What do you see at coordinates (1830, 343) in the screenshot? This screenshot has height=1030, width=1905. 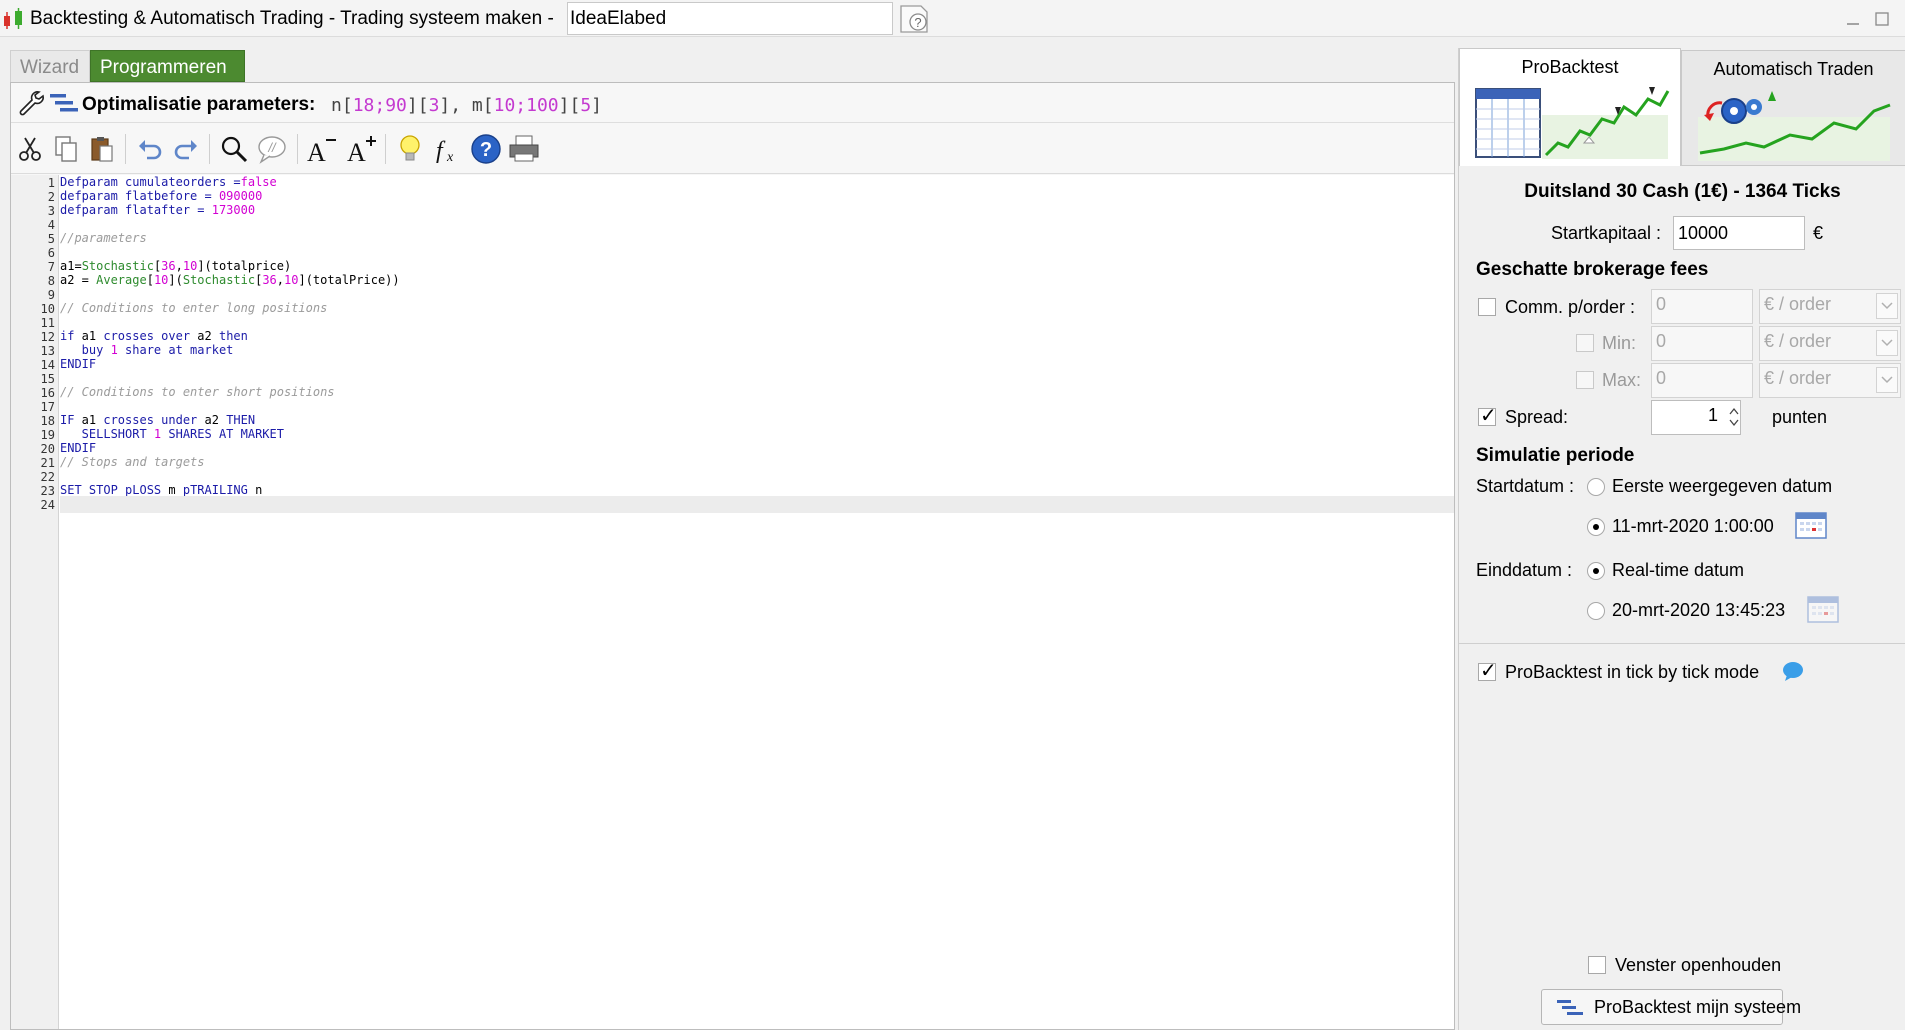 I see `min-unit-select: € / order` at bounding box center [1830, 343].